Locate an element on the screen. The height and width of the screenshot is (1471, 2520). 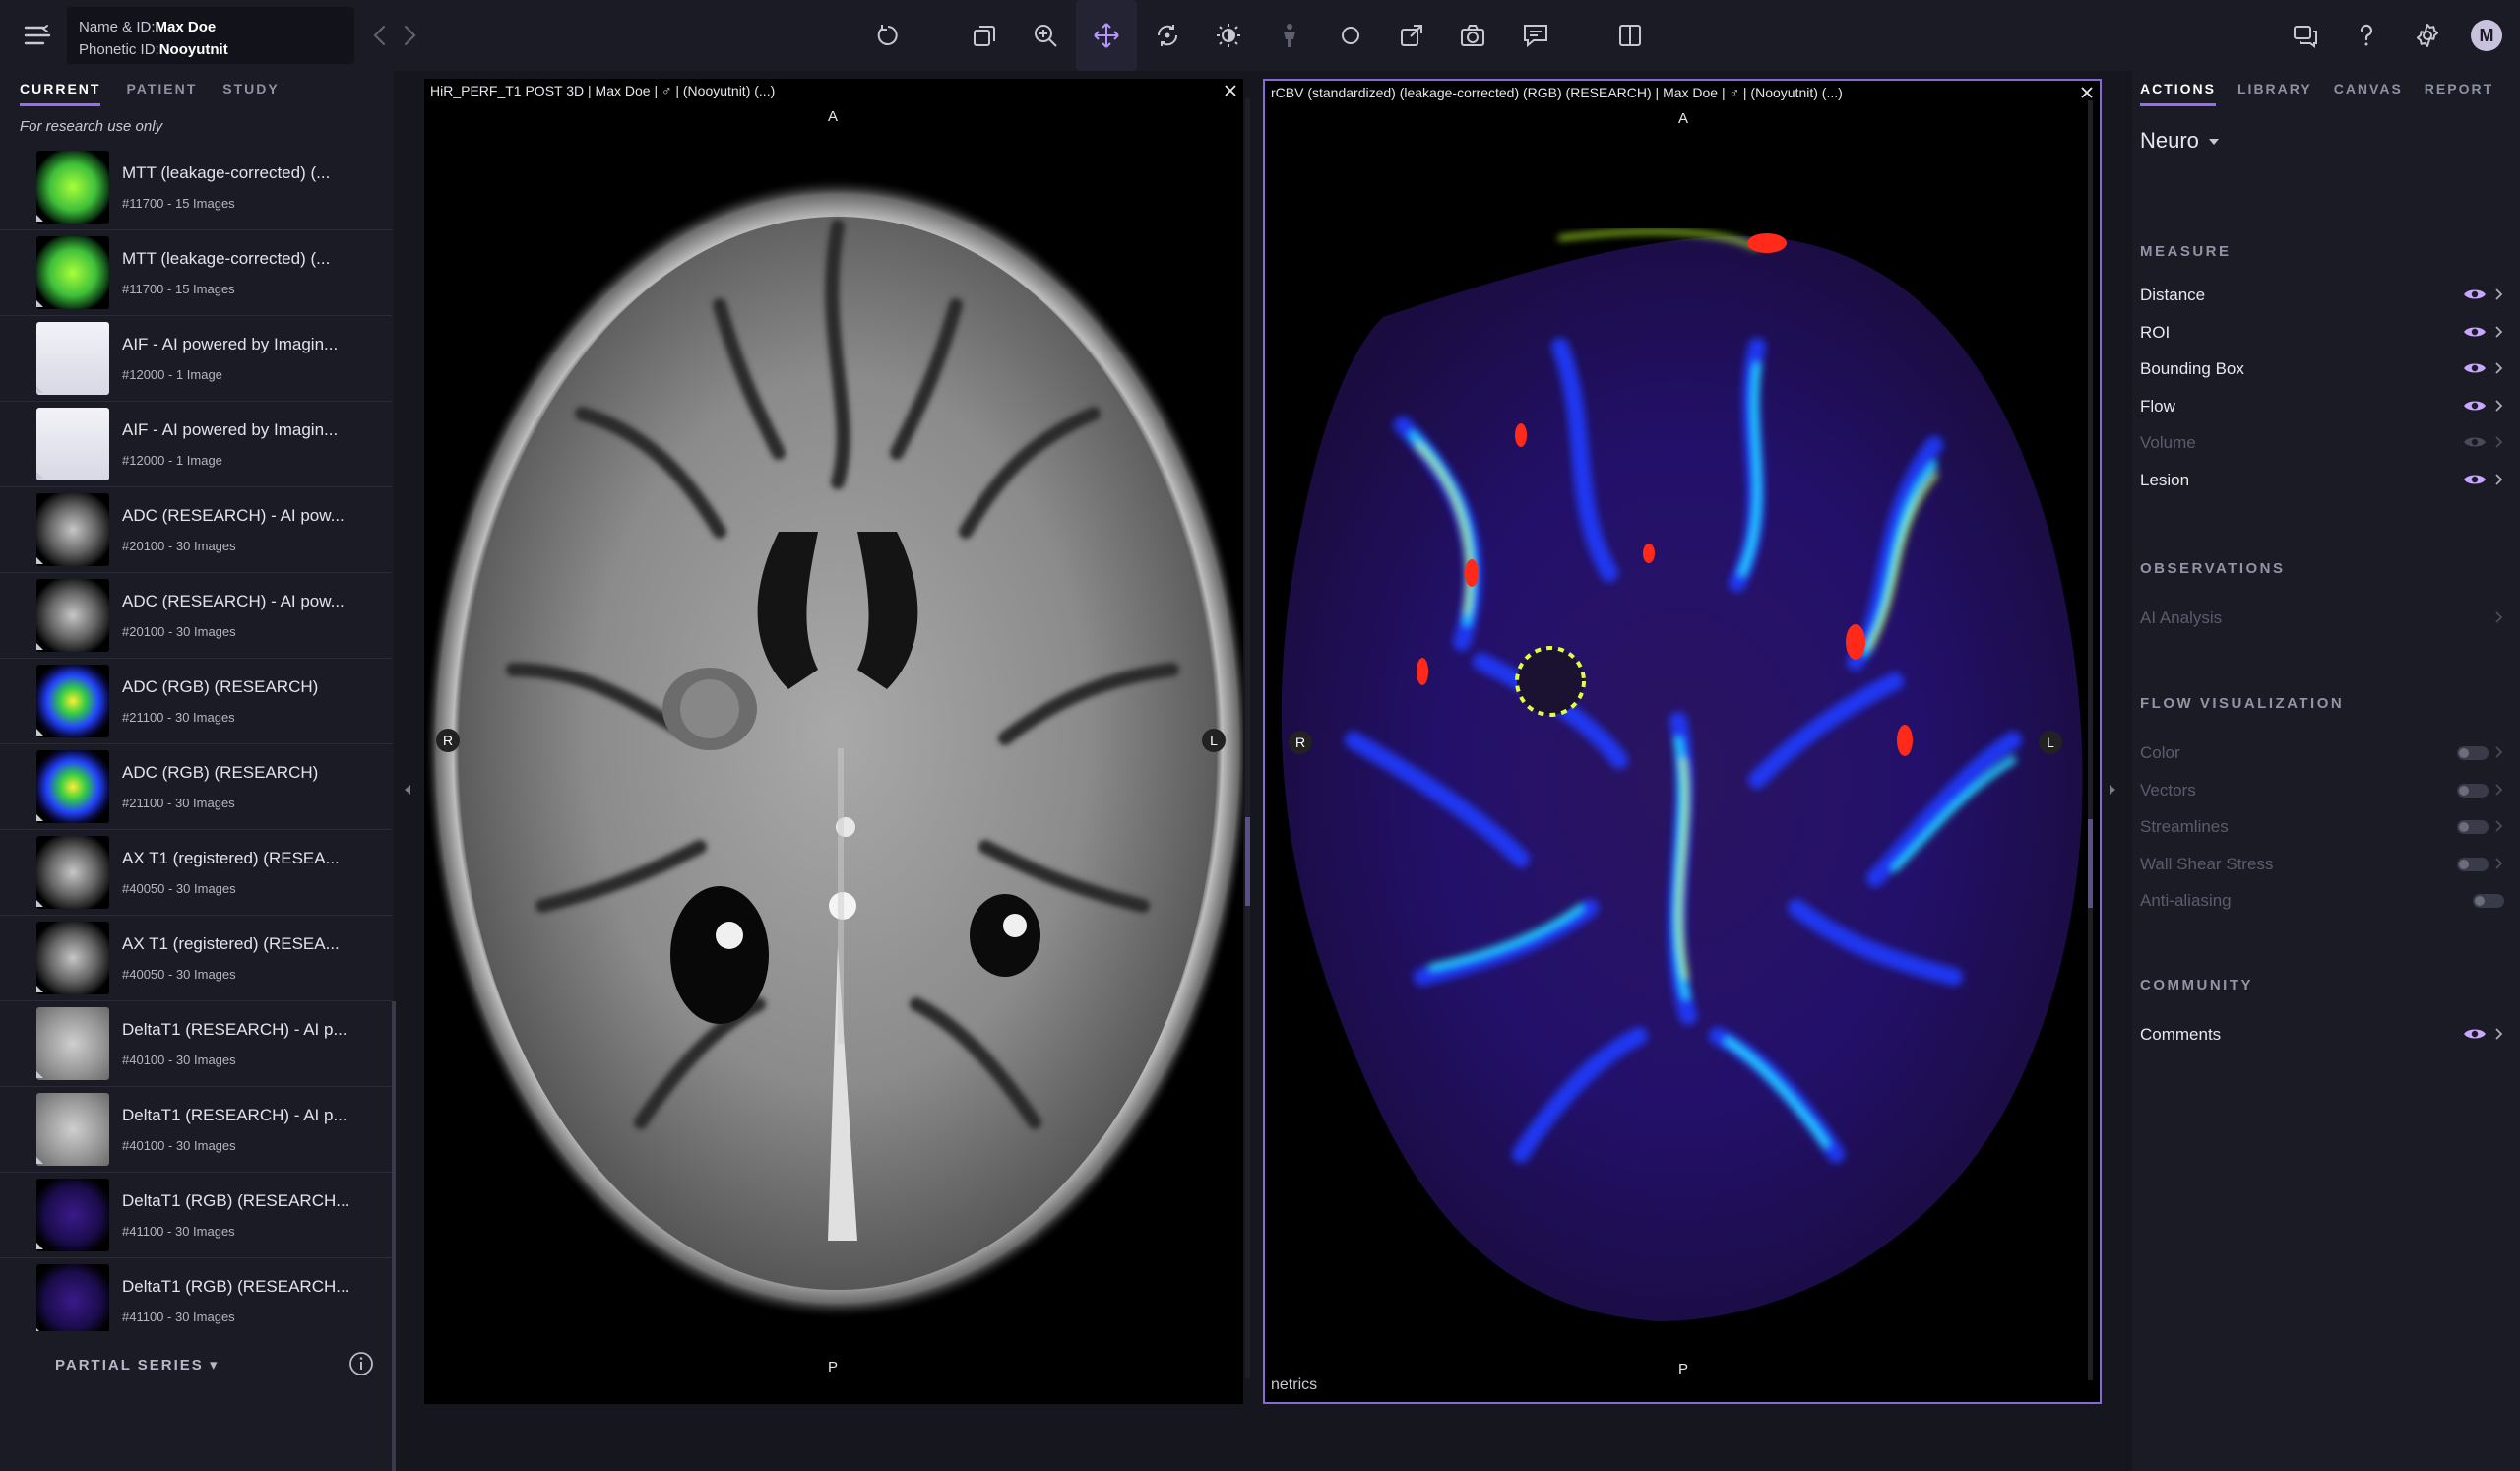
viewport-rcbv-scrollbar is located at coordinates (2090, 740).